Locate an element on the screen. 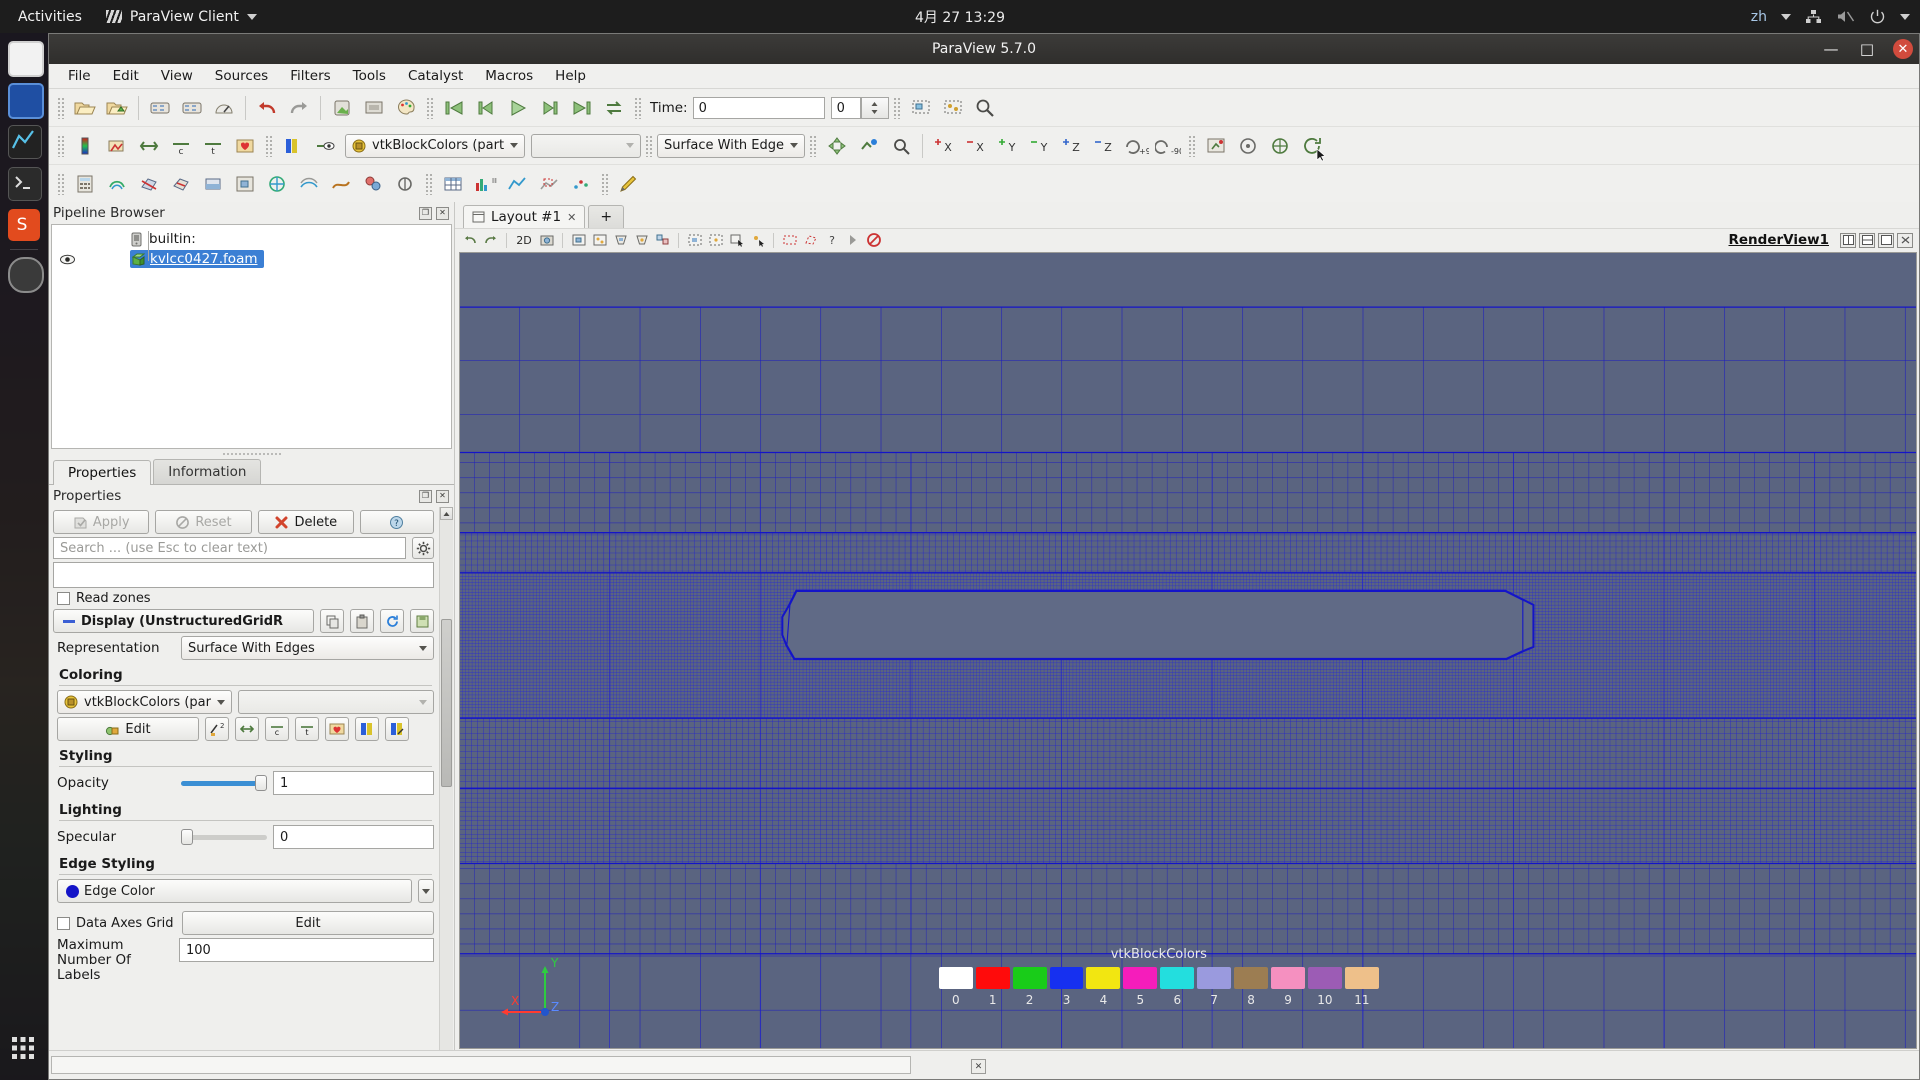  split-horizontal-button is located at coordinates (1848, 240).